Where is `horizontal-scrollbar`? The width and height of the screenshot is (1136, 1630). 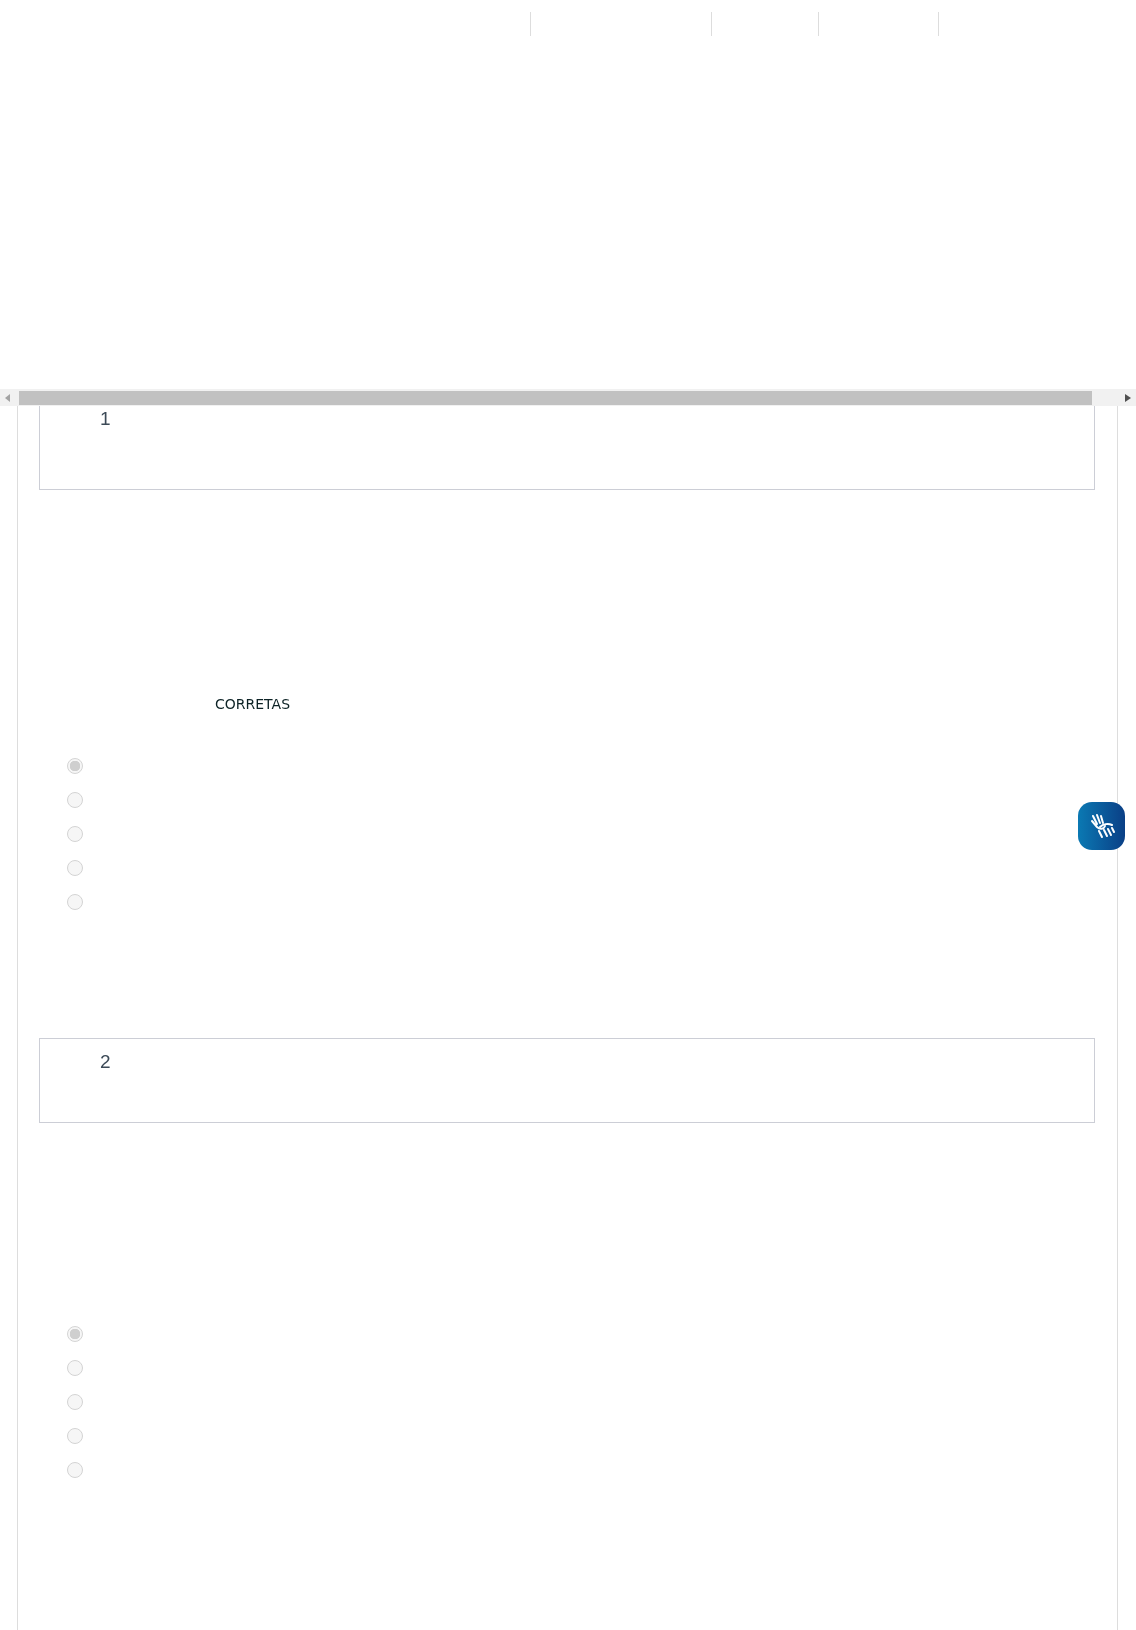 horizontal-scrollbar is located at coordinates (568, 397).